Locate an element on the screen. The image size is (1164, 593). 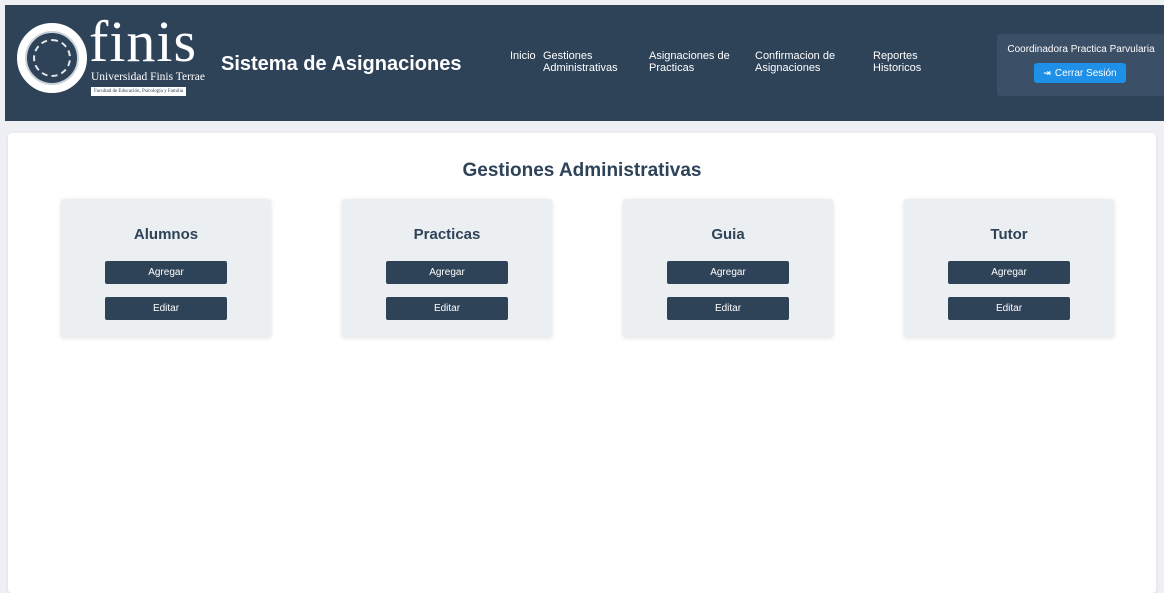
logo-wordmark: finis is located at coordinates (143, 41).